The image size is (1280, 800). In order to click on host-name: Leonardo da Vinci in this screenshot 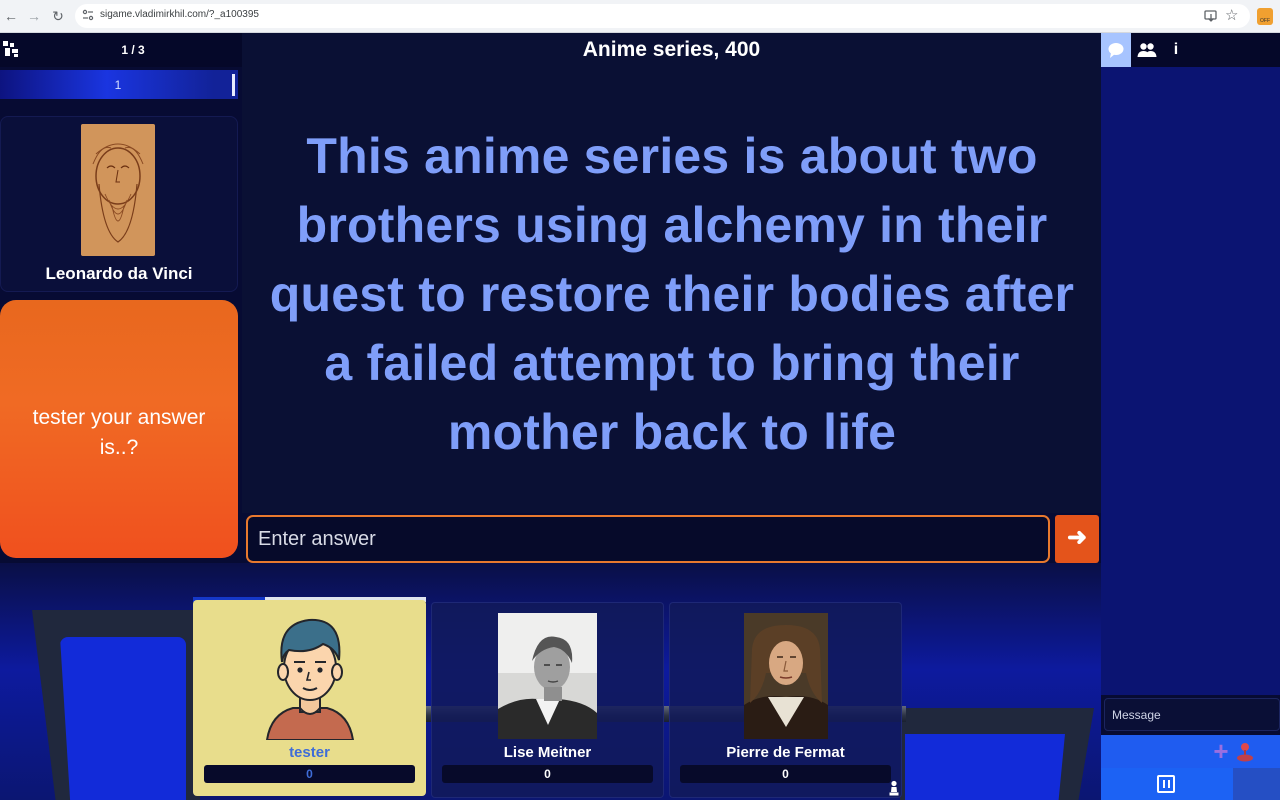, I will do `click(119, 273)`.